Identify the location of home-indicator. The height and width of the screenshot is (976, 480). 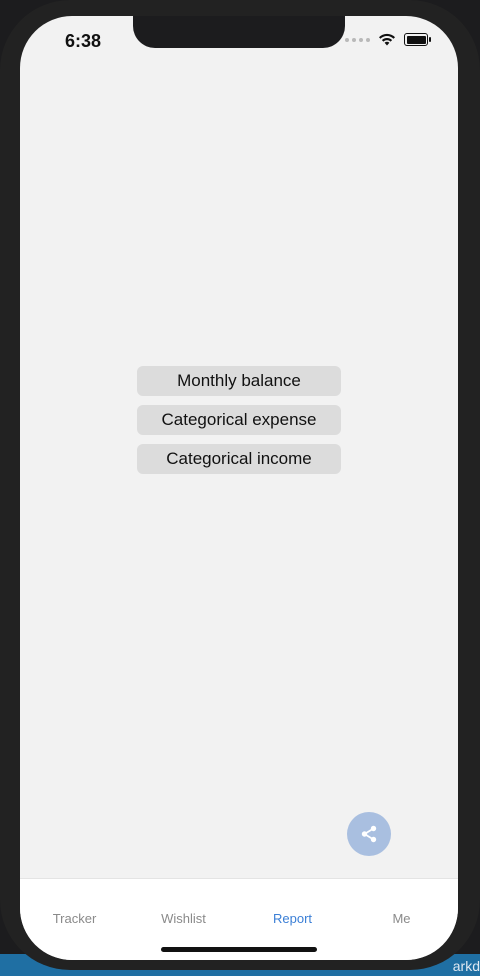
(239, 949).